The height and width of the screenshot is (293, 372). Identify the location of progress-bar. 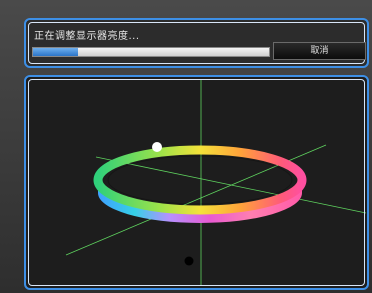
(151, 52).